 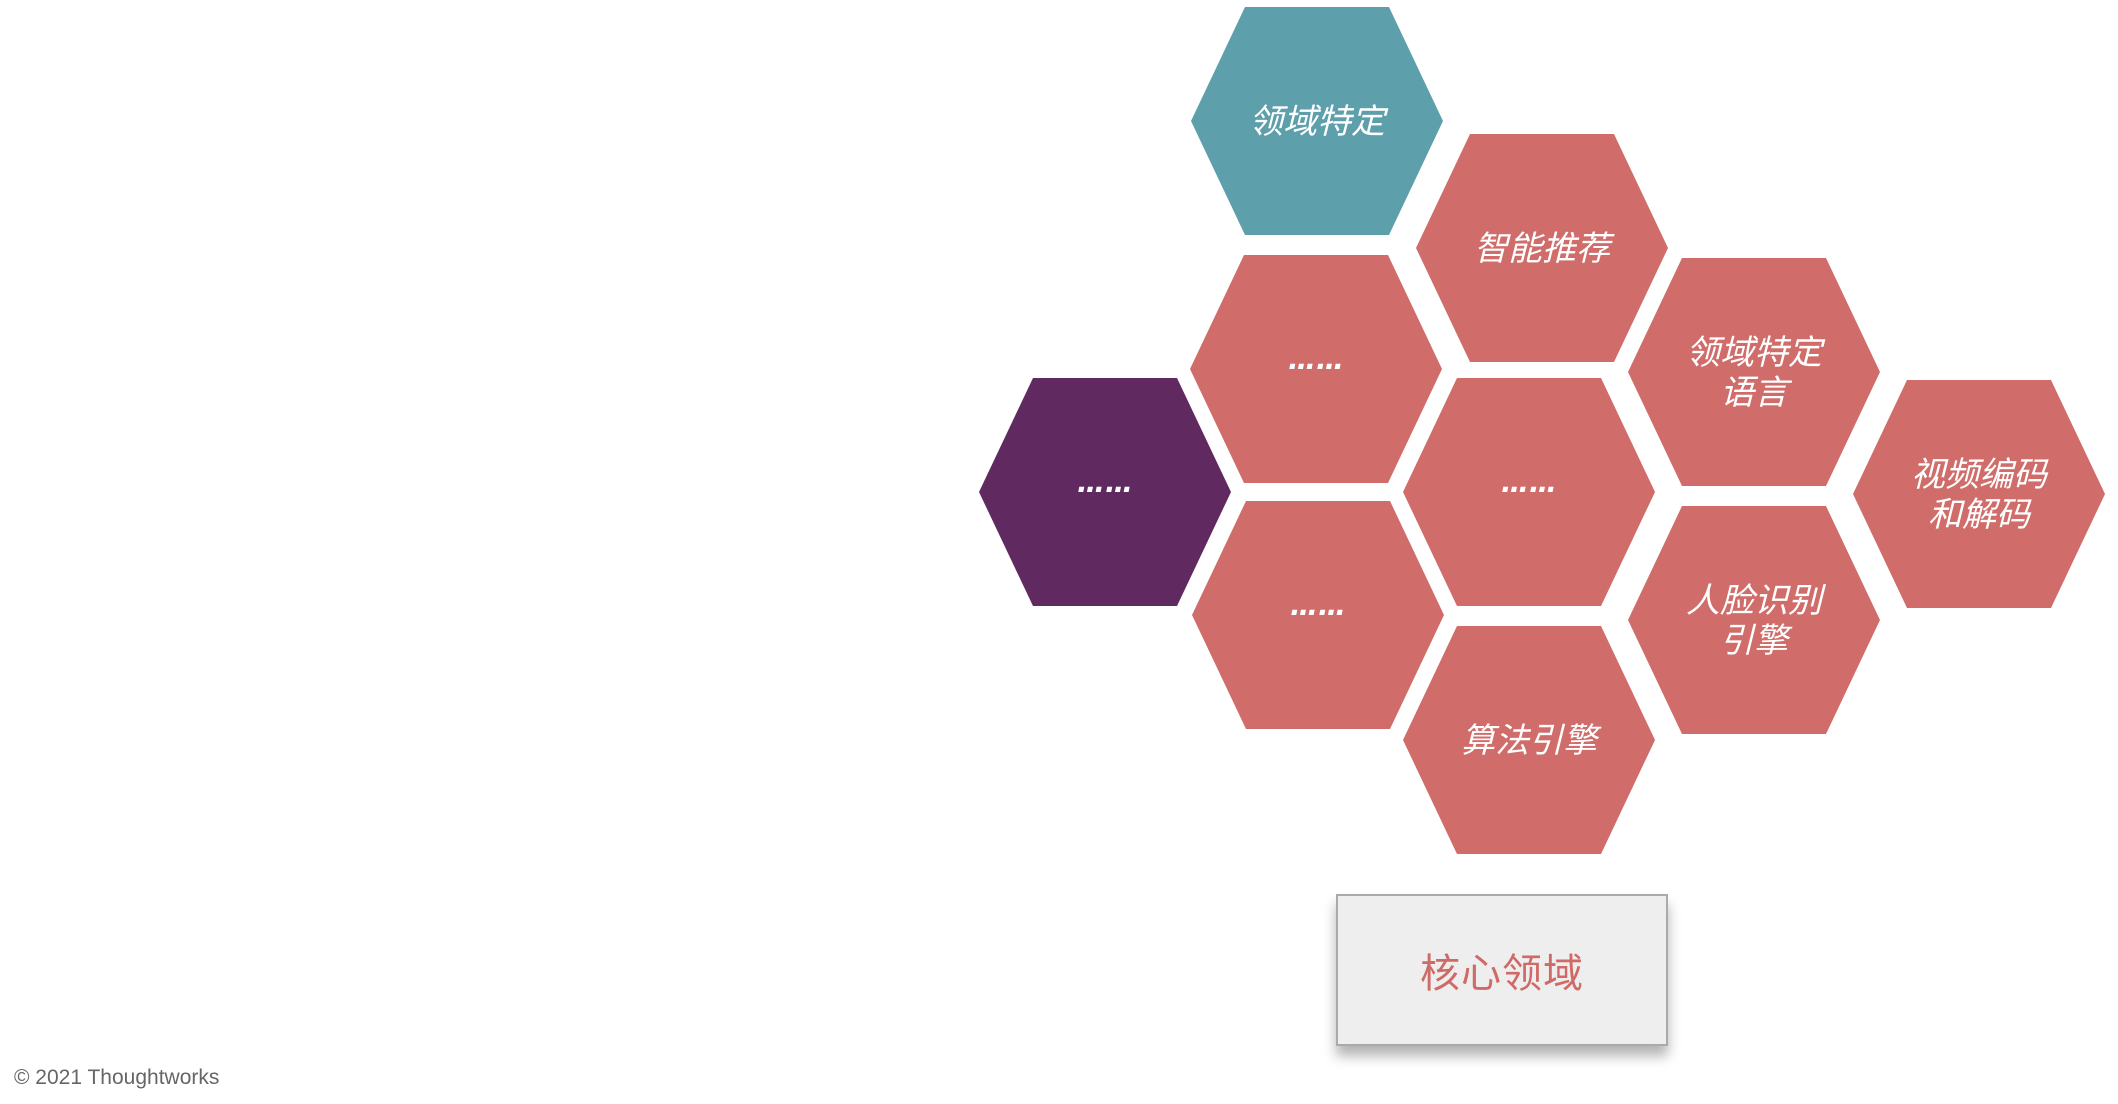 I want to click on hexagon-dsl: 领域特定语言, so click(x=1754, y=372).